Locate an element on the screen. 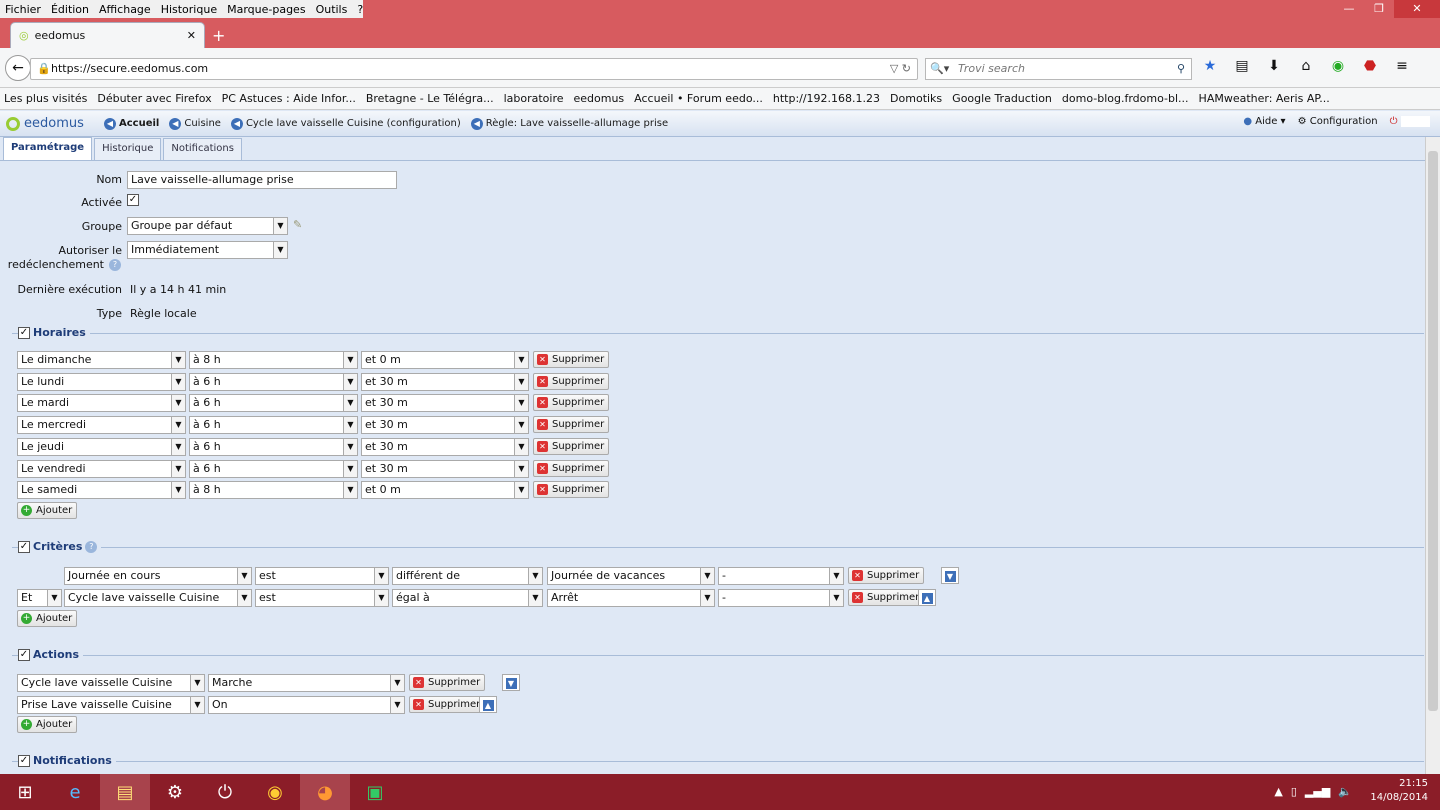 This screenshot has height=810, width=1440. bookmark-item: http://192.168.1.23 is located at coordinates (826, 98).